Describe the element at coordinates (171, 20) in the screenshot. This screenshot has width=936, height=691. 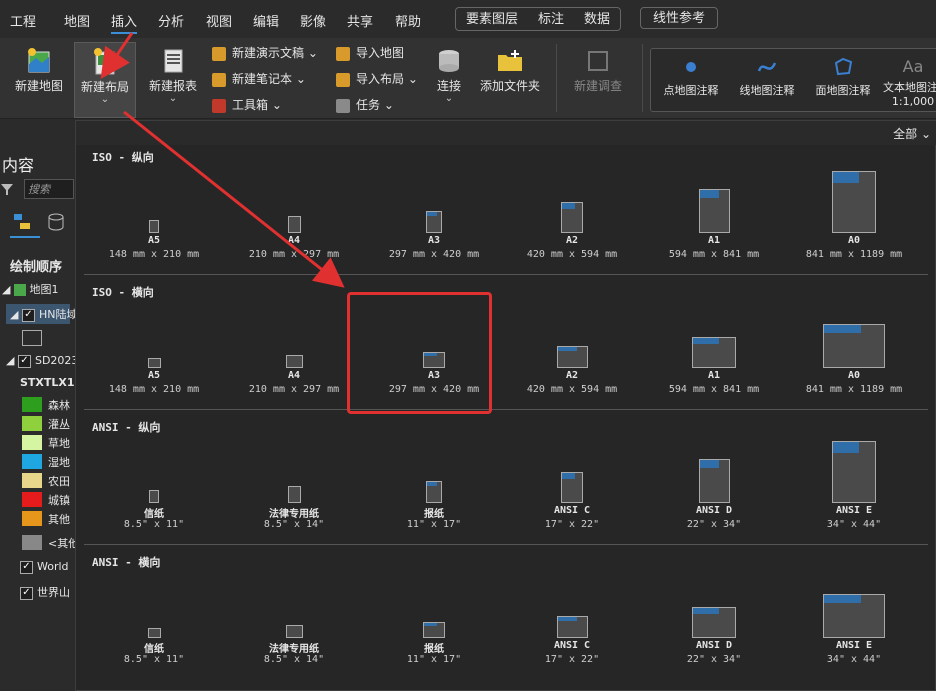
I see `menu-analysis: 分析` at that location.